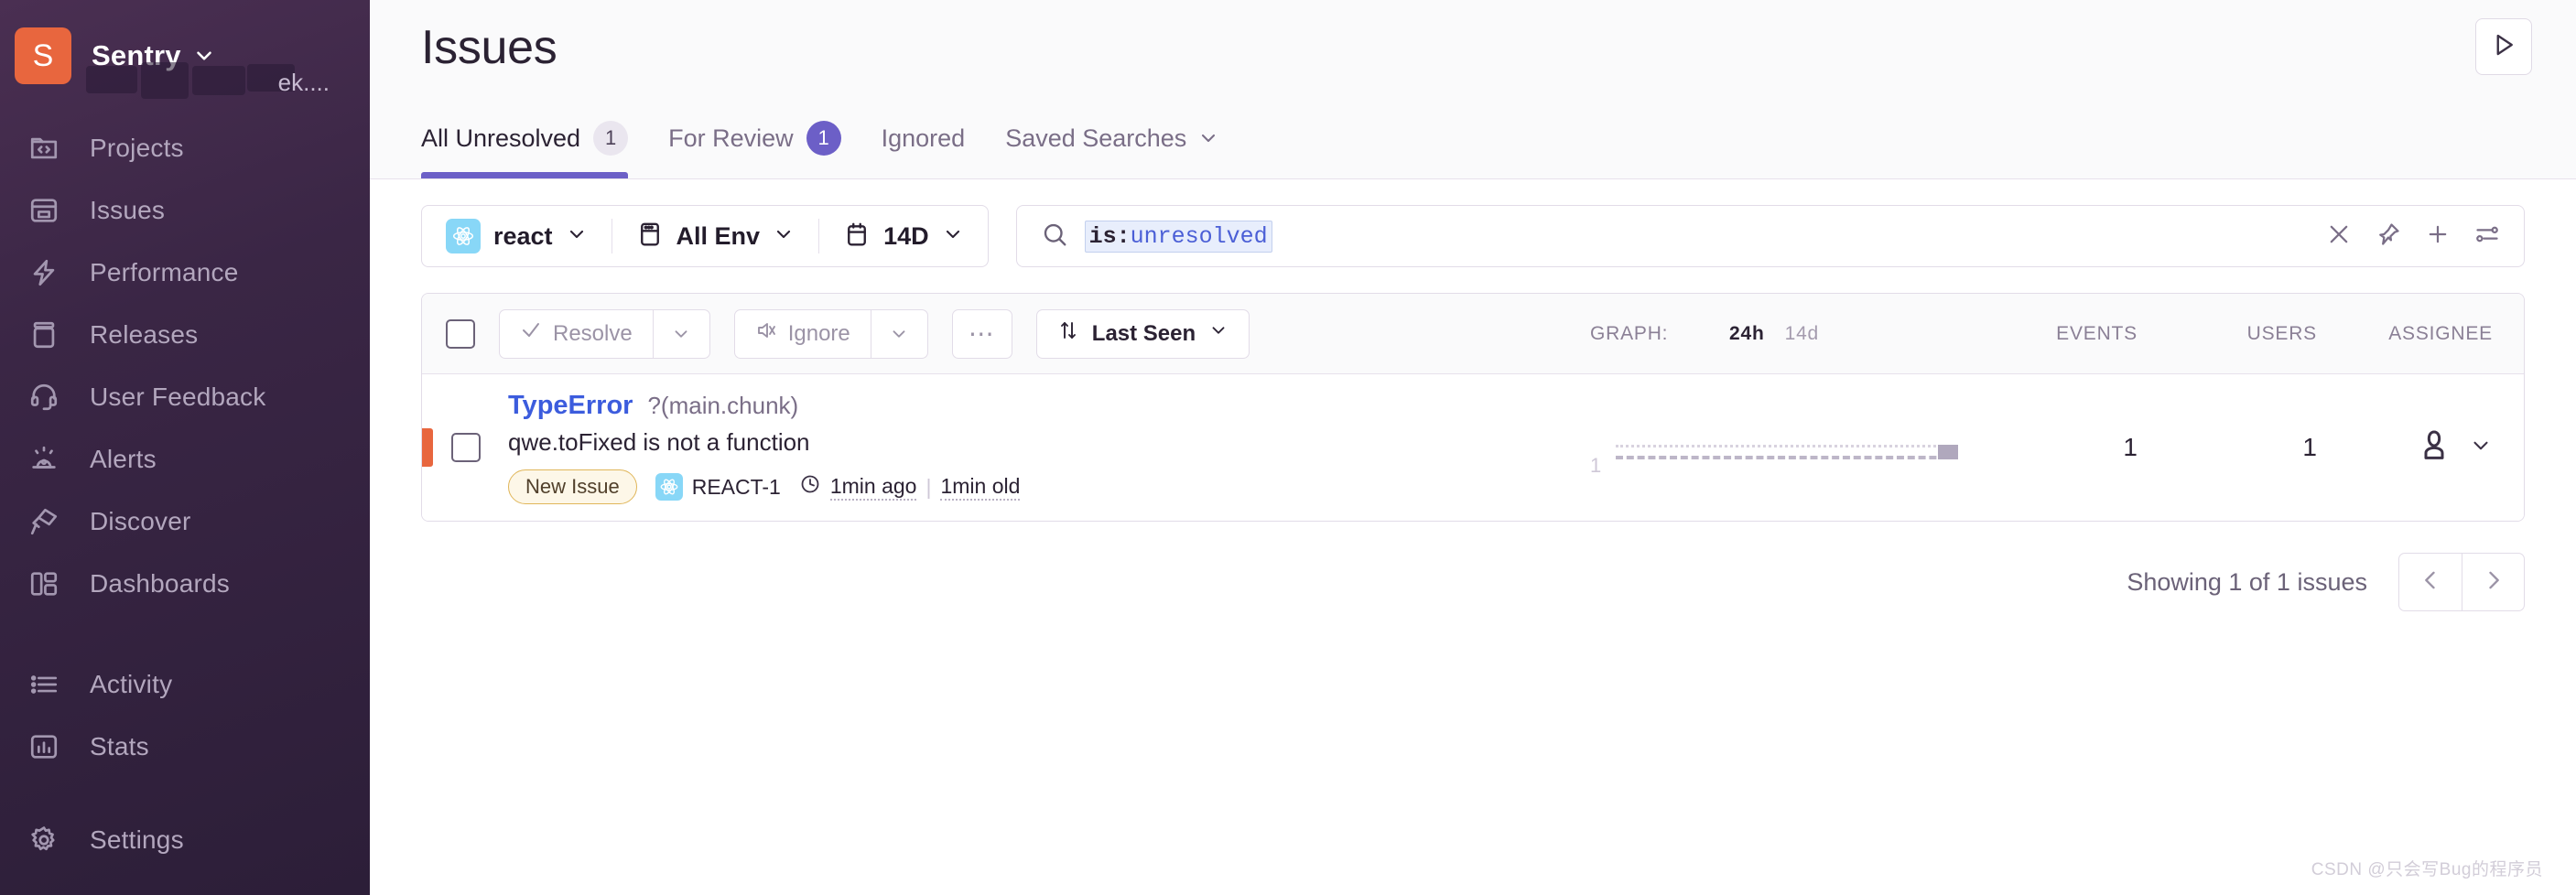 The width and height of the screenshot is (2576, 895). I want to click on sort-button: Last Seen, so click(1143, 333).